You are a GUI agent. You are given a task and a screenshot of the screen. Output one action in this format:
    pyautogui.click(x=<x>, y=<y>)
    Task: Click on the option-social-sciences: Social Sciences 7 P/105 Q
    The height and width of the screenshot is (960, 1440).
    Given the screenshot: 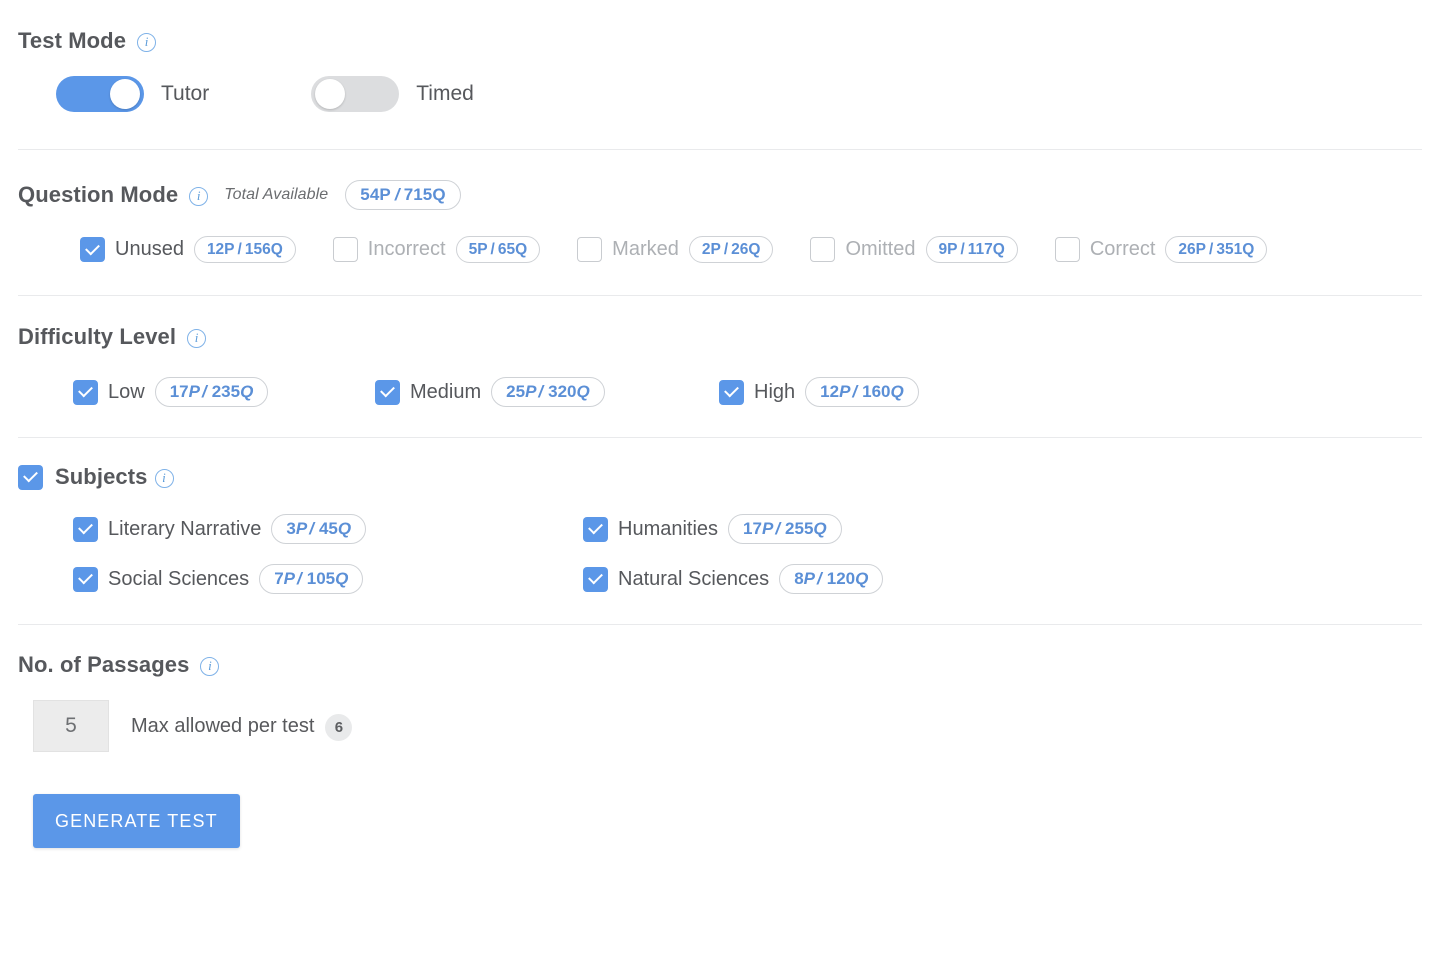 What is the action you would take?
    pyautogui.click(x=328, y=579)
    